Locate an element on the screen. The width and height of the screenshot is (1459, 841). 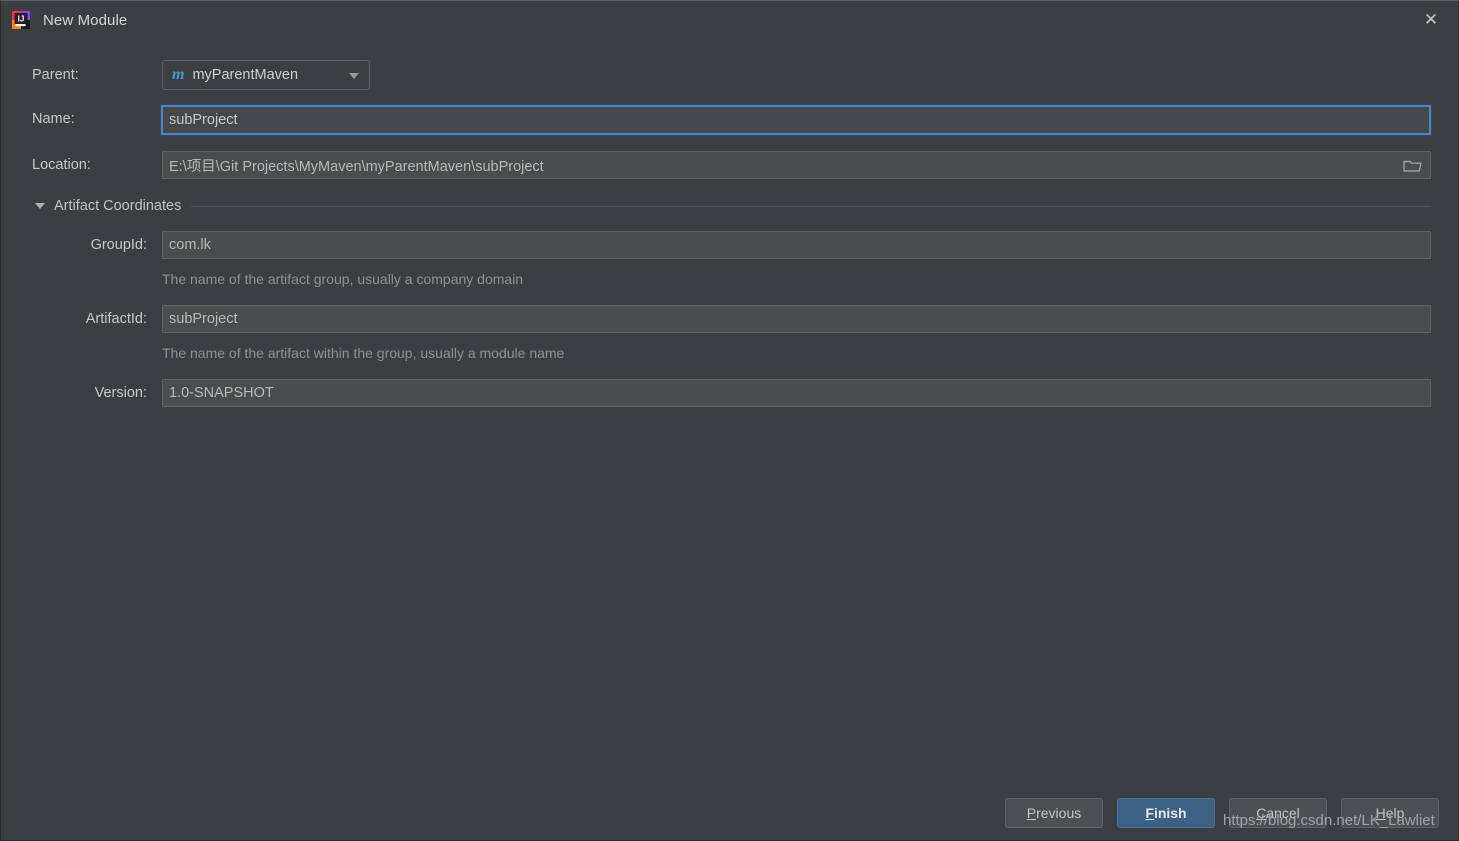
artifactid-input: subProject is located at coordinates (796, 319).